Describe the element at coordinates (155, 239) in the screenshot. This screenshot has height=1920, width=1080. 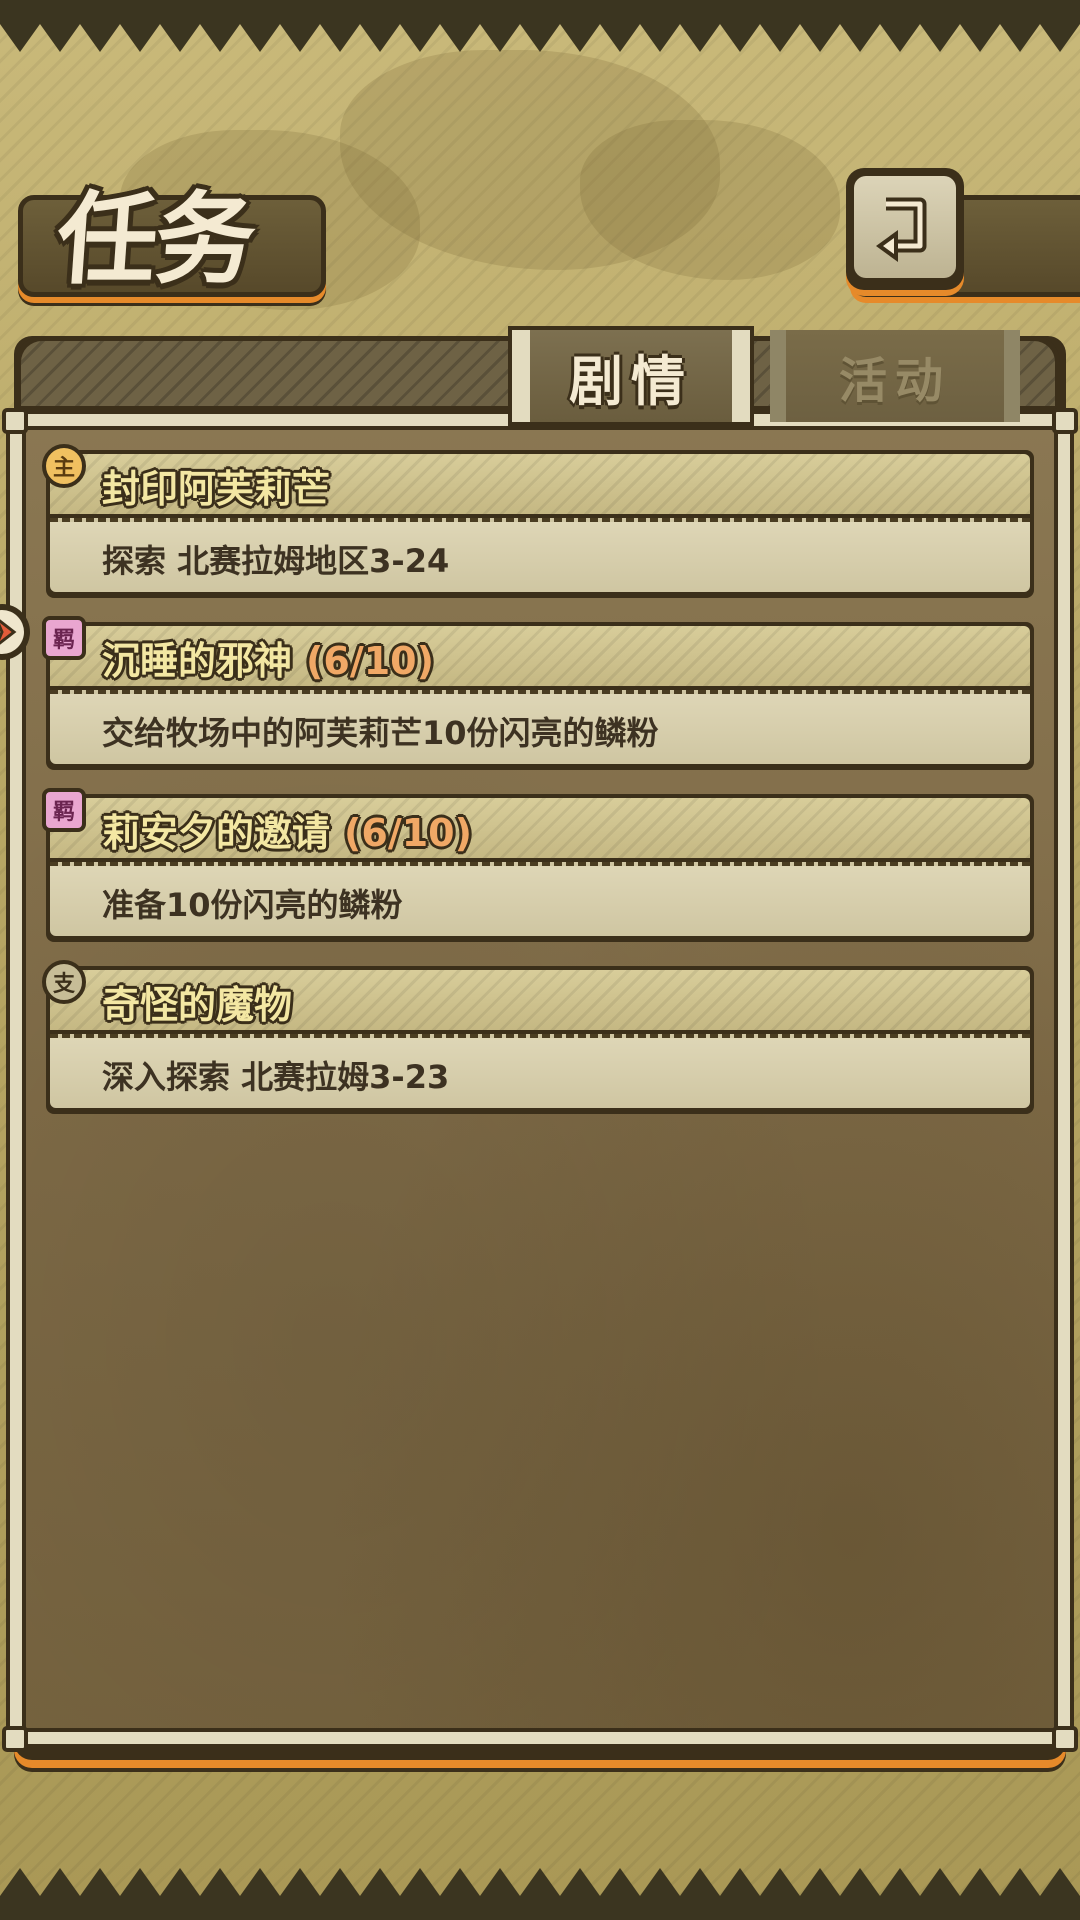
I see `page-title: 任务` at that location.